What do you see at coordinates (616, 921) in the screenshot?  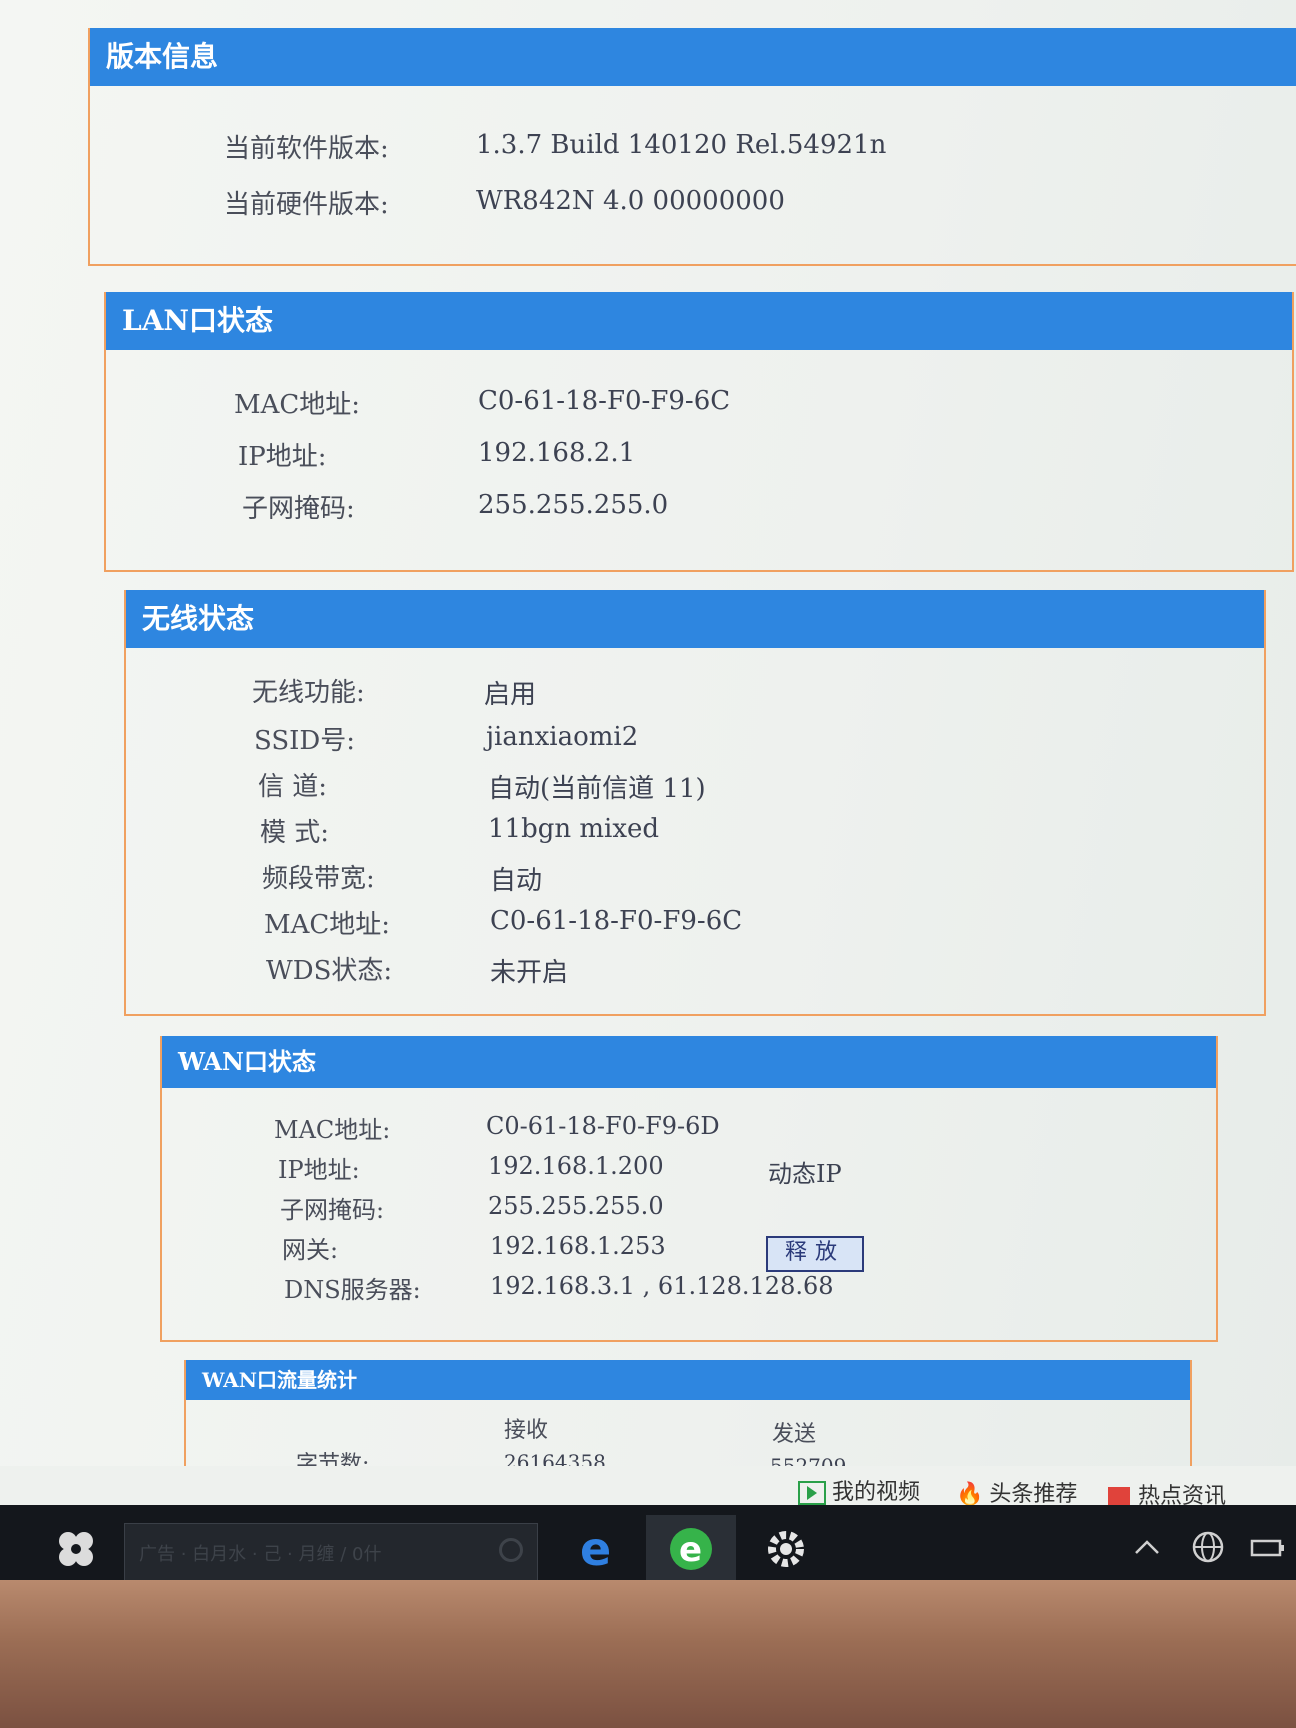 I see `wireless-mac-value: C0-61-18-F0-F9-6C` at bounding box center [616, 921].